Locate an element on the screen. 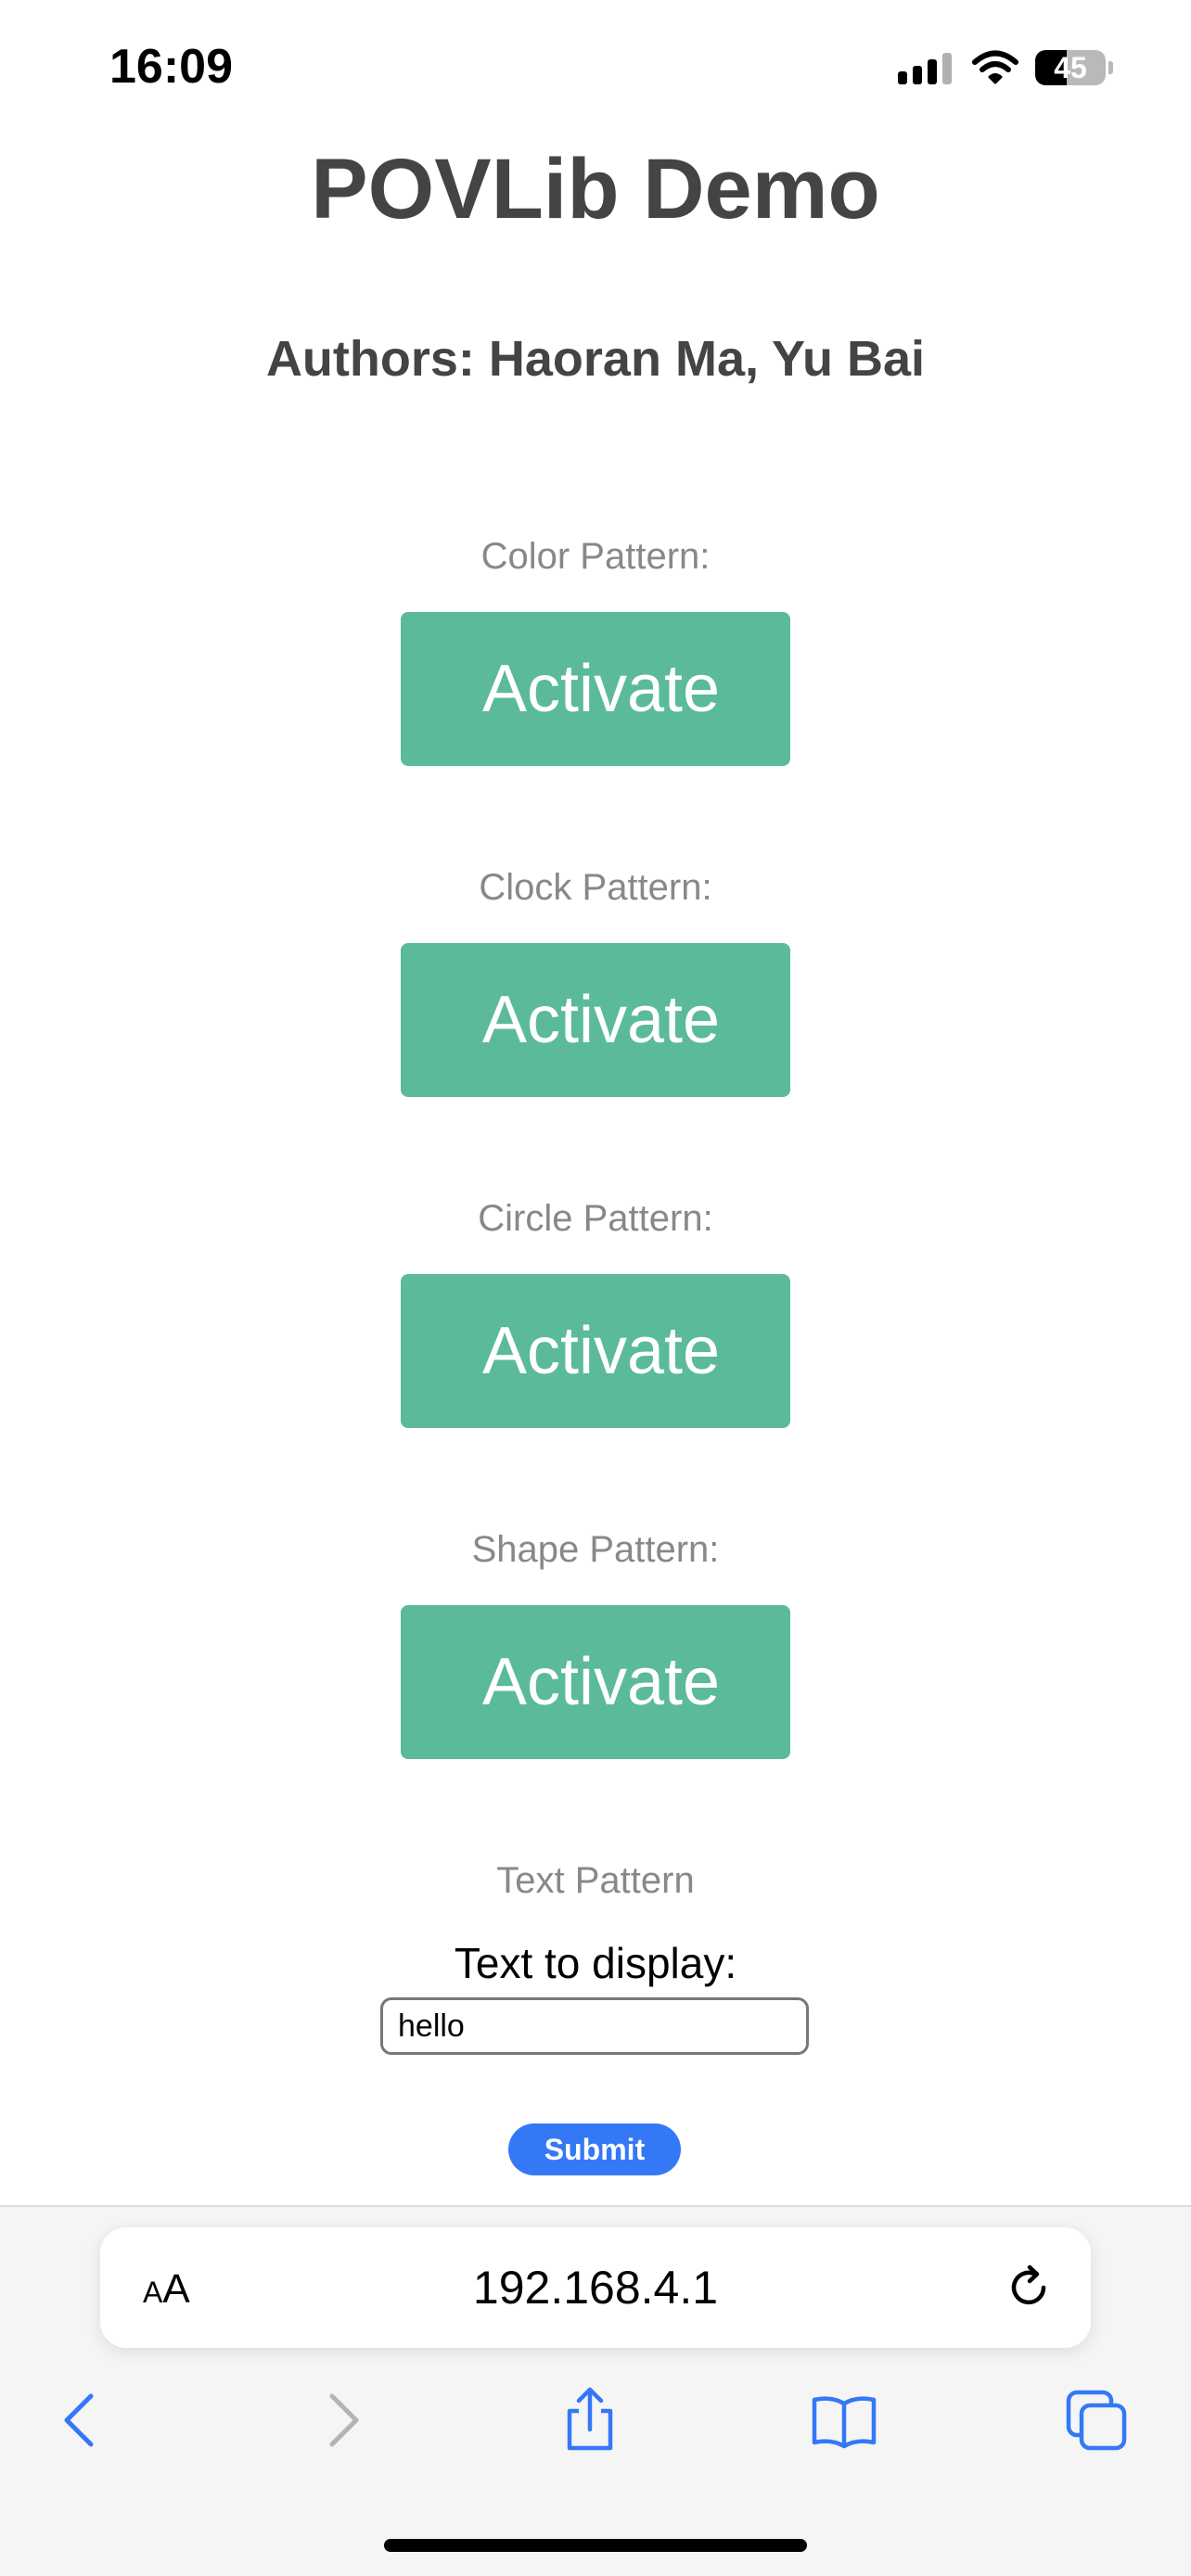 Image resolution: width=1191 pixels, height=2576 pixels. wifi-icon is located at coordinates (995, 67).